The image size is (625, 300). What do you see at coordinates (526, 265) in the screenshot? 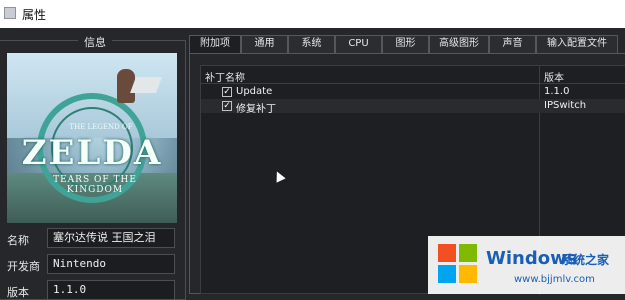
I see `watermark: Windows 系统之家 www.bjjmlv.com` at bounding box center [526, 265].